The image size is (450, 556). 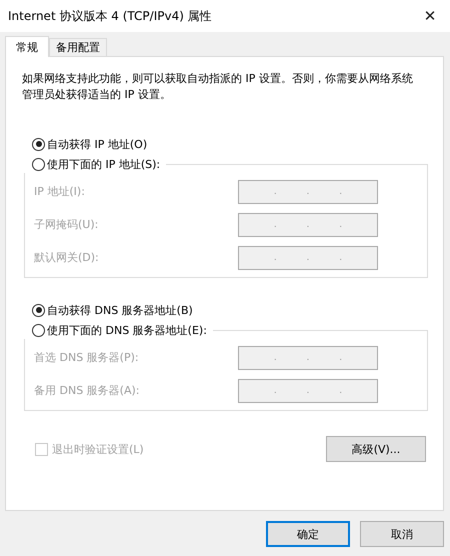 What do you see at coordinates (27, 46) in the screenshot?
I see `tab: 常规` at bounding box center [27, 46].